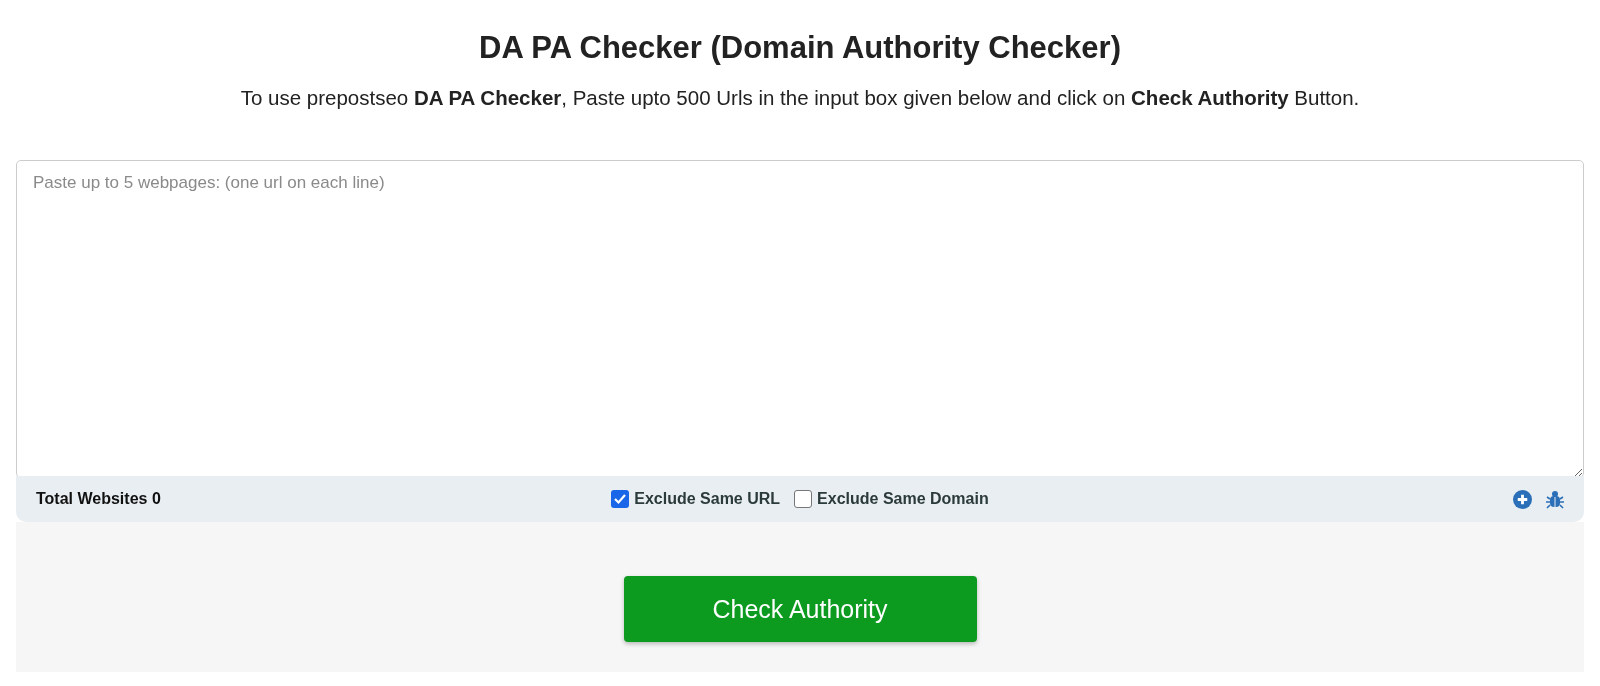 This screenshot has height=686, width=1600. Describe the element at coordinates (1522, 499) in the screenshot. I see `add-icon` at that location.